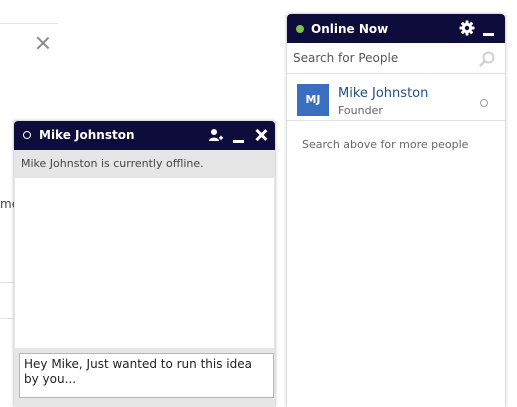  I want to click on close-icon, so click(261, 135).